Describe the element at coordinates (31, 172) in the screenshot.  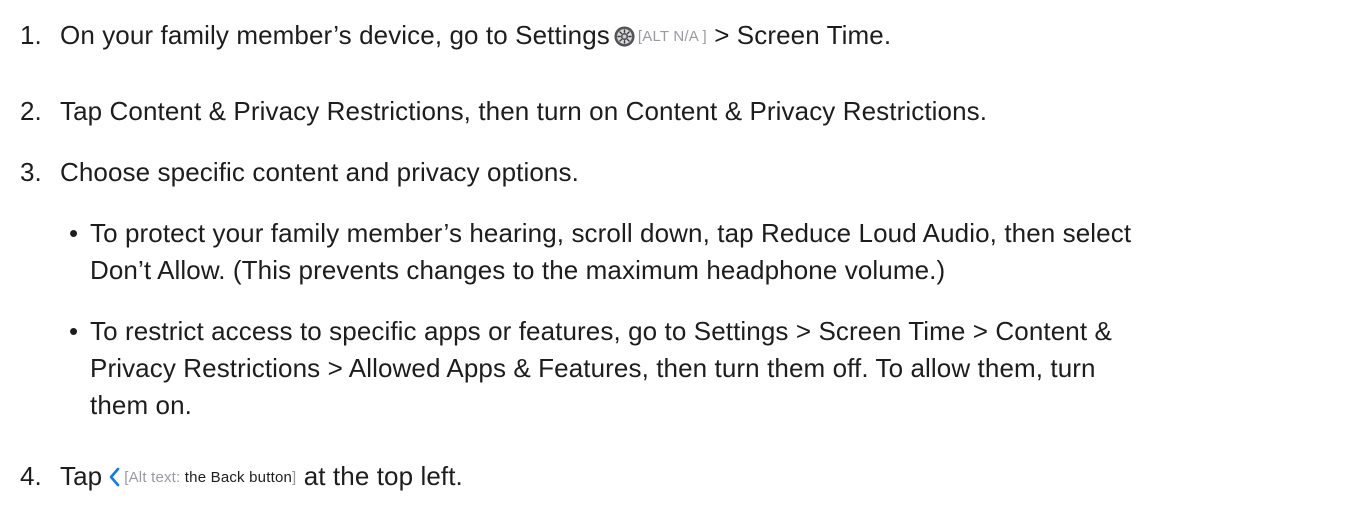
I see `step-number: 3.` at that location.